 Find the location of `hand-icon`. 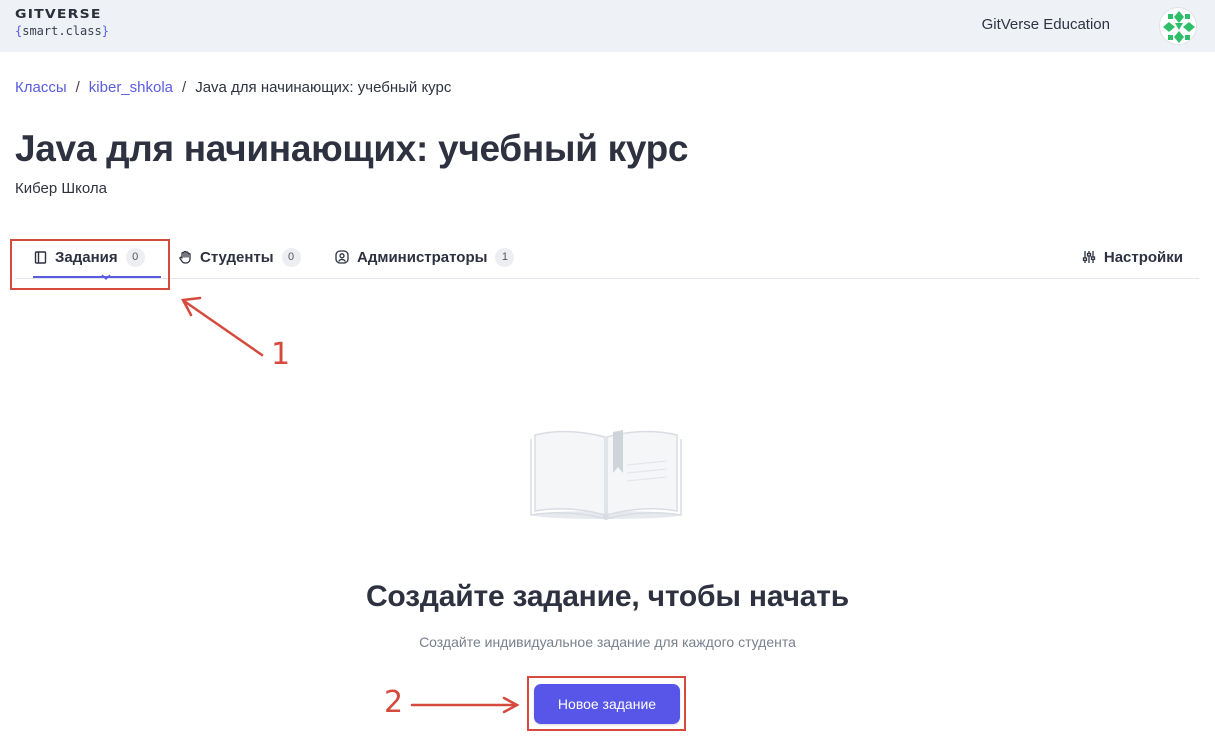

hand-icon is located at coordinates (185, 257).